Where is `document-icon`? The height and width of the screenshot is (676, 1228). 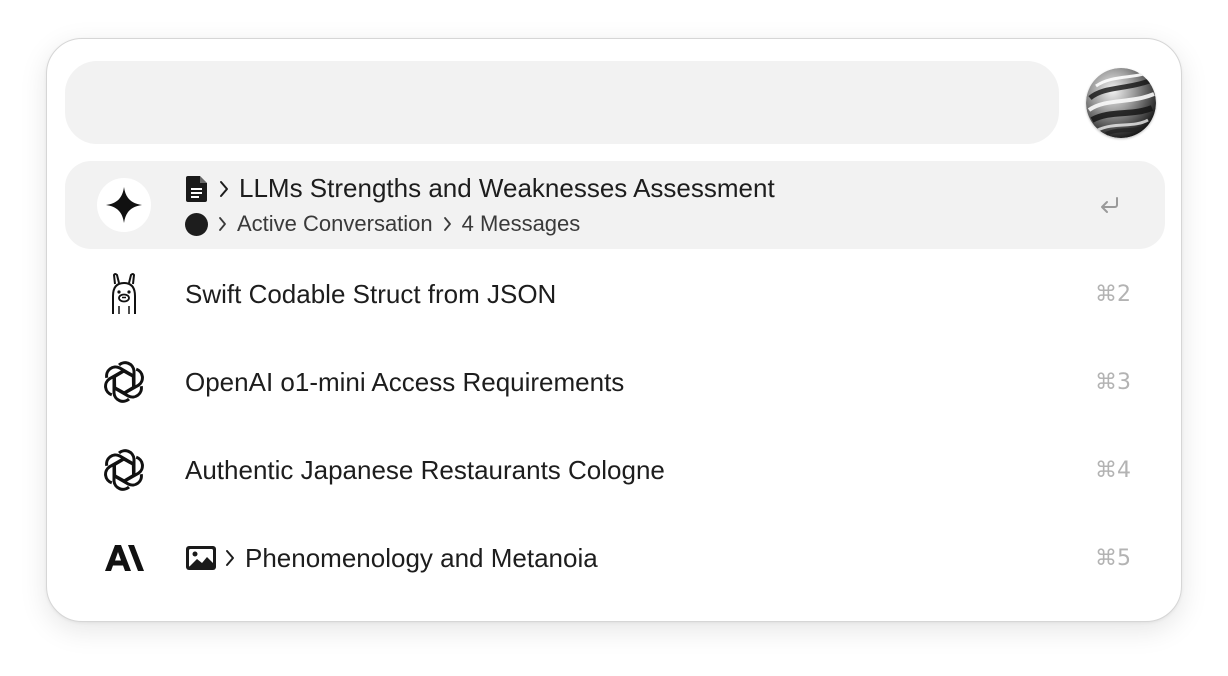 document-icon is located at coordinates (196, 188).